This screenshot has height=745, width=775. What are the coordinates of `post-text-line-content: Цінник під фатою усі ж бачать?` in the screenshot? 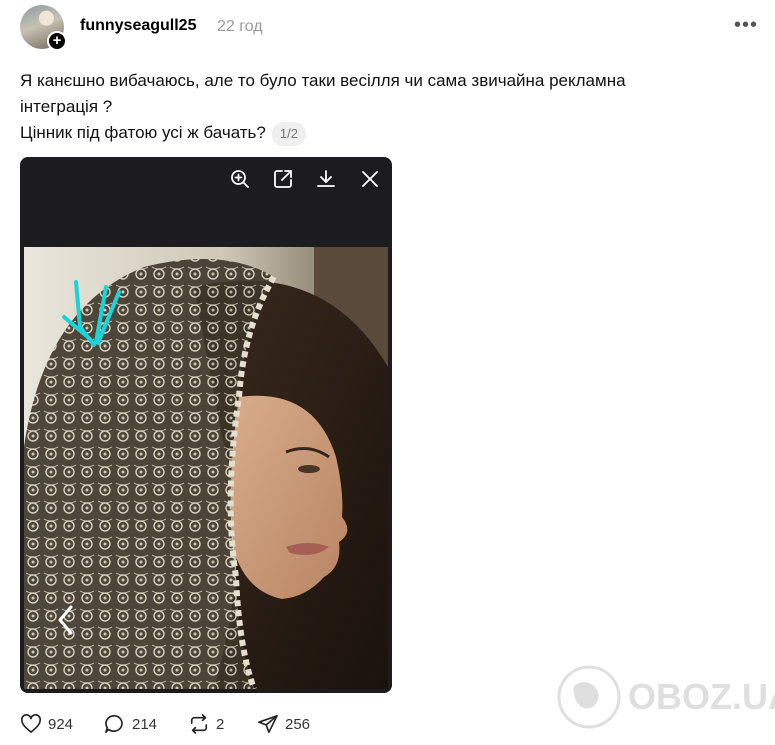 It's located at (143, 132).